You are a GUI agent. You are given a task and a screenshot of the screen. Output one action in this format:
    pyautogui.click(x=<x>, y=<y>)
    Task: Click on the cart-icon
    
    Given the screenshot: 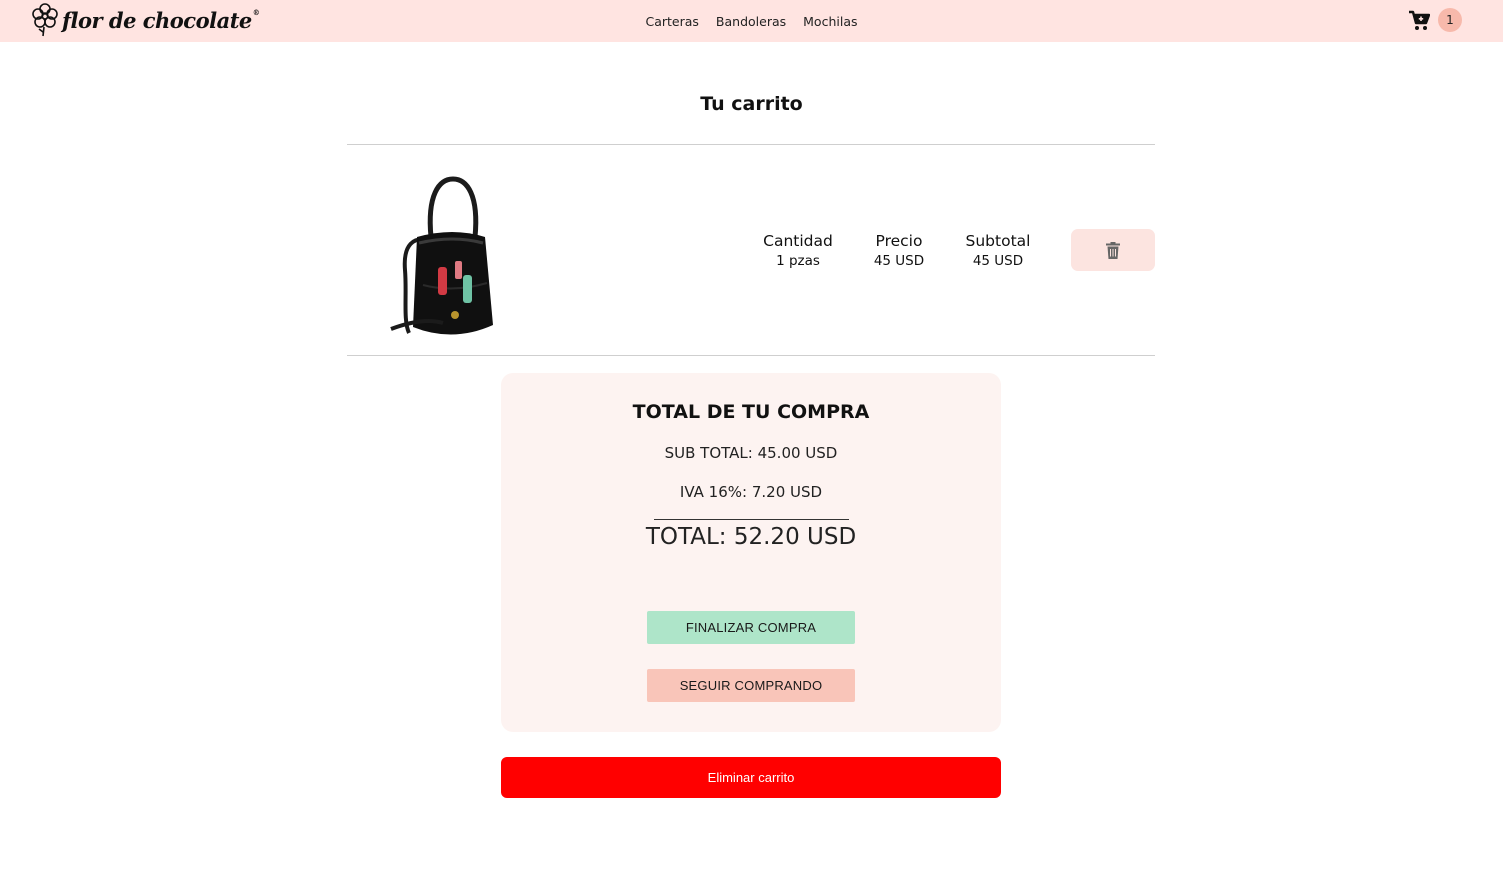 What is the action you would take?
    pyautogui.click(x=1419, y=20)
    